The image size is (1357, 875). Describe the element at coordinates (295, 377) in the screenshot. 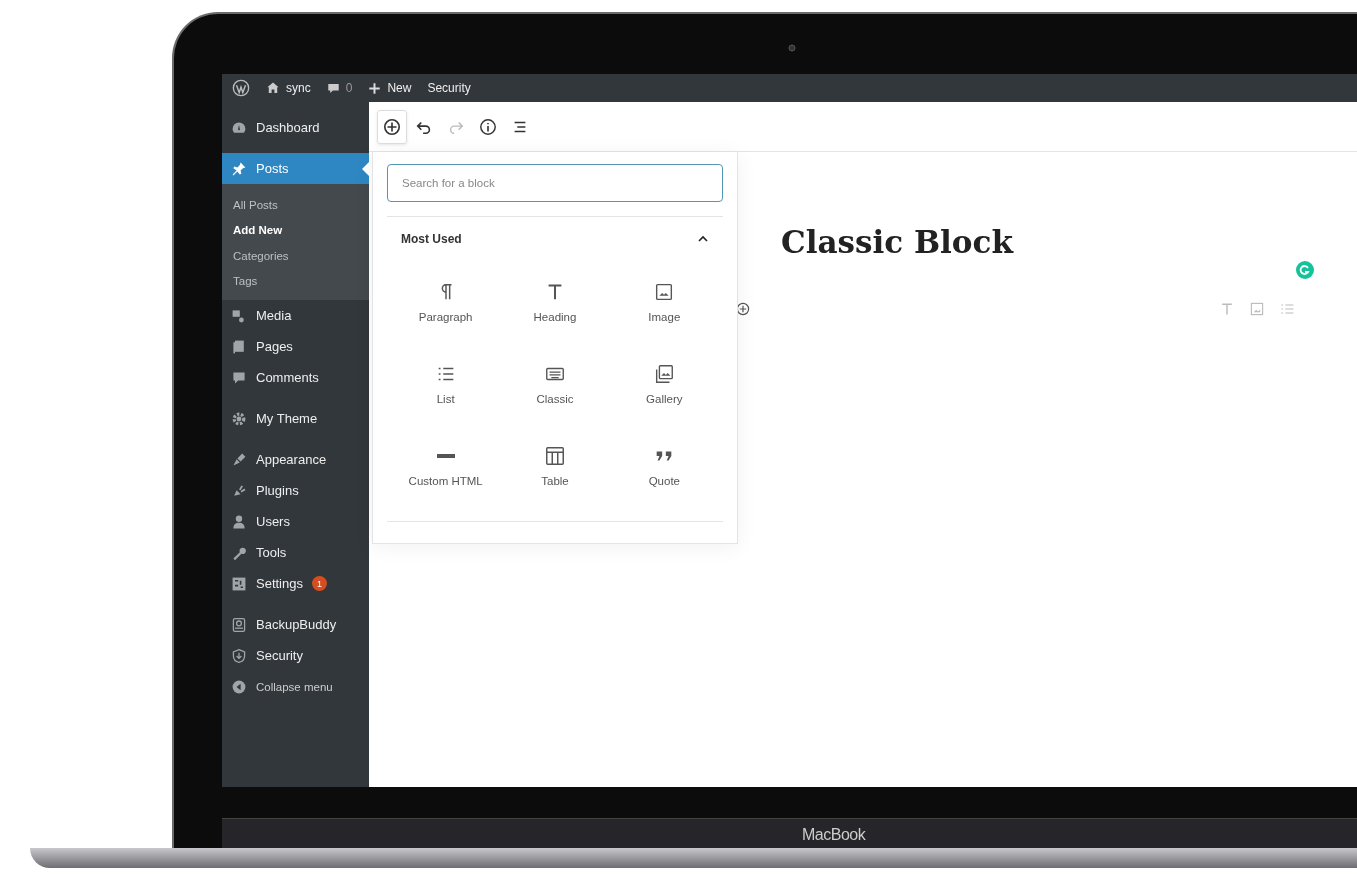

I see `sidebar-item: Comments` at that location.